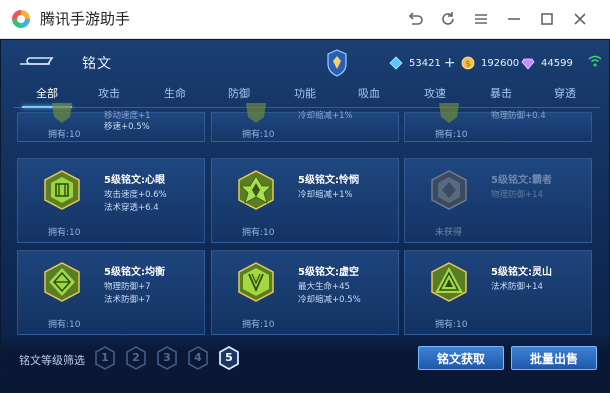 Image resolution: width=610 pixels, height=393 pixels. I want to click on currency-gold: $ 192600, so click(490, 63).